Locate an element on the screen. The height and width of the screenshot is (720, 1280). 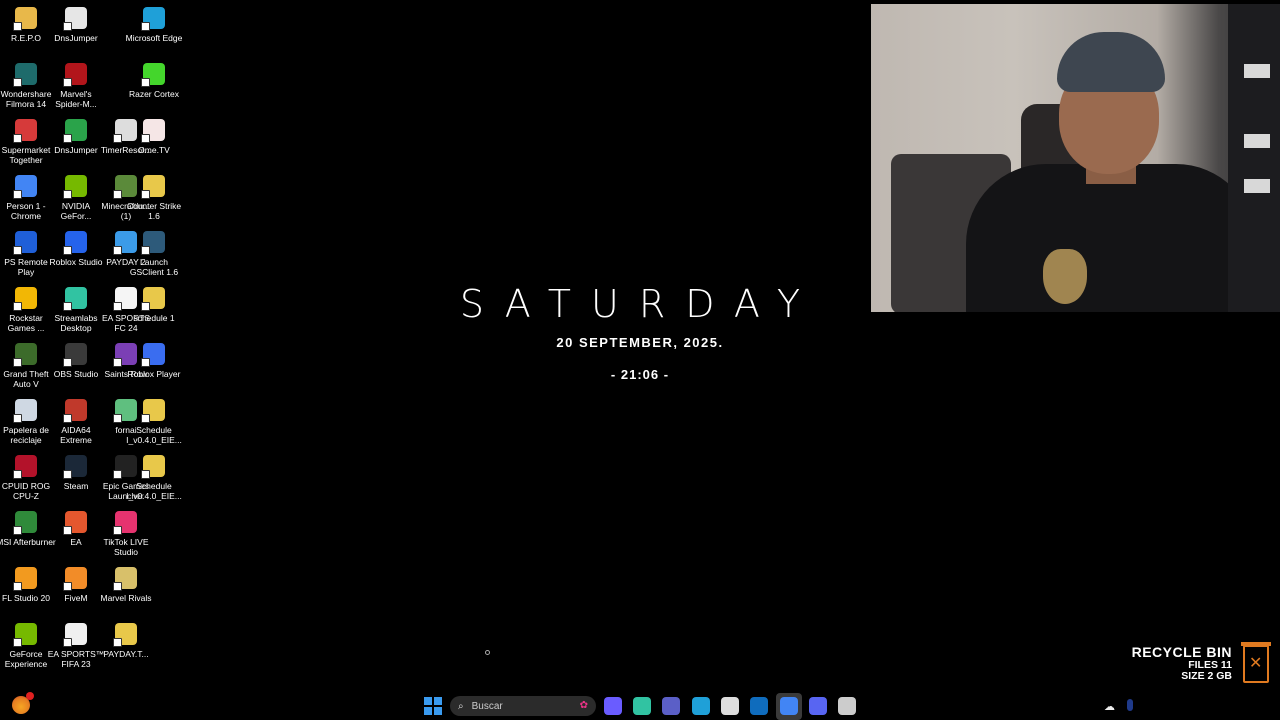
roblox-icon is located at coordinates (153, 355).